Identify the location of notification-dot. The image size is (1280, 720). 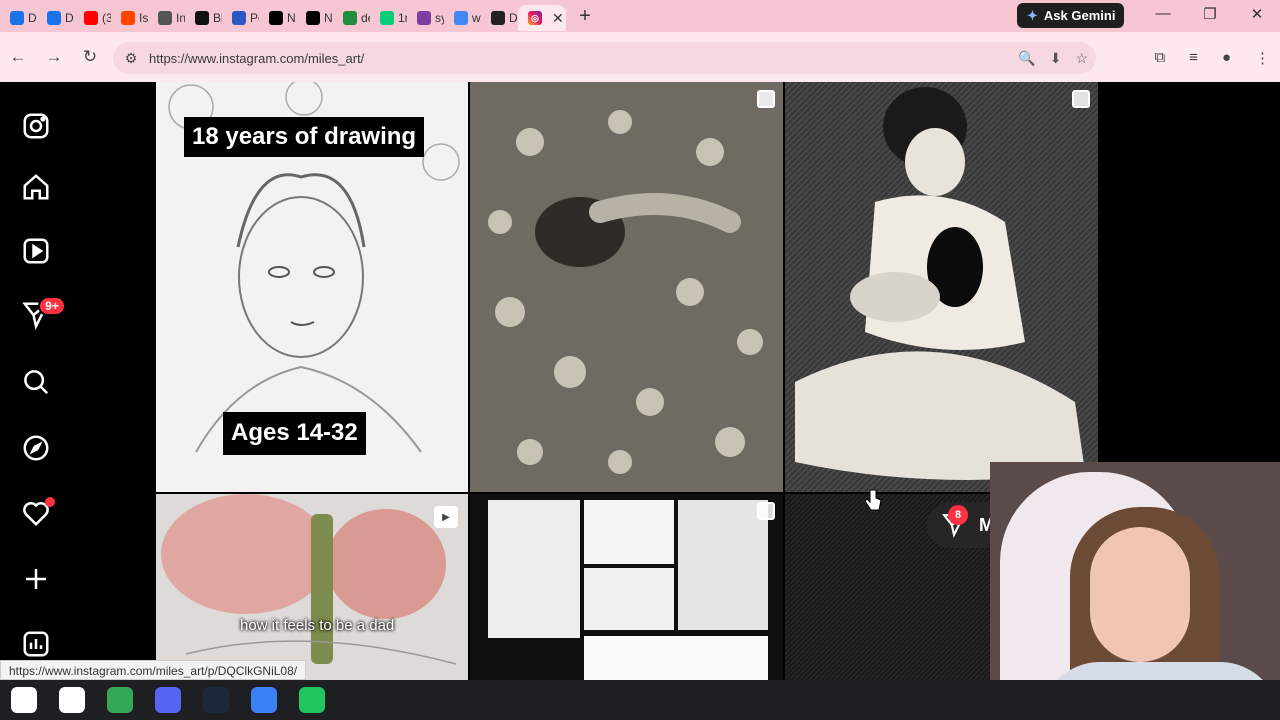
(50, 502).